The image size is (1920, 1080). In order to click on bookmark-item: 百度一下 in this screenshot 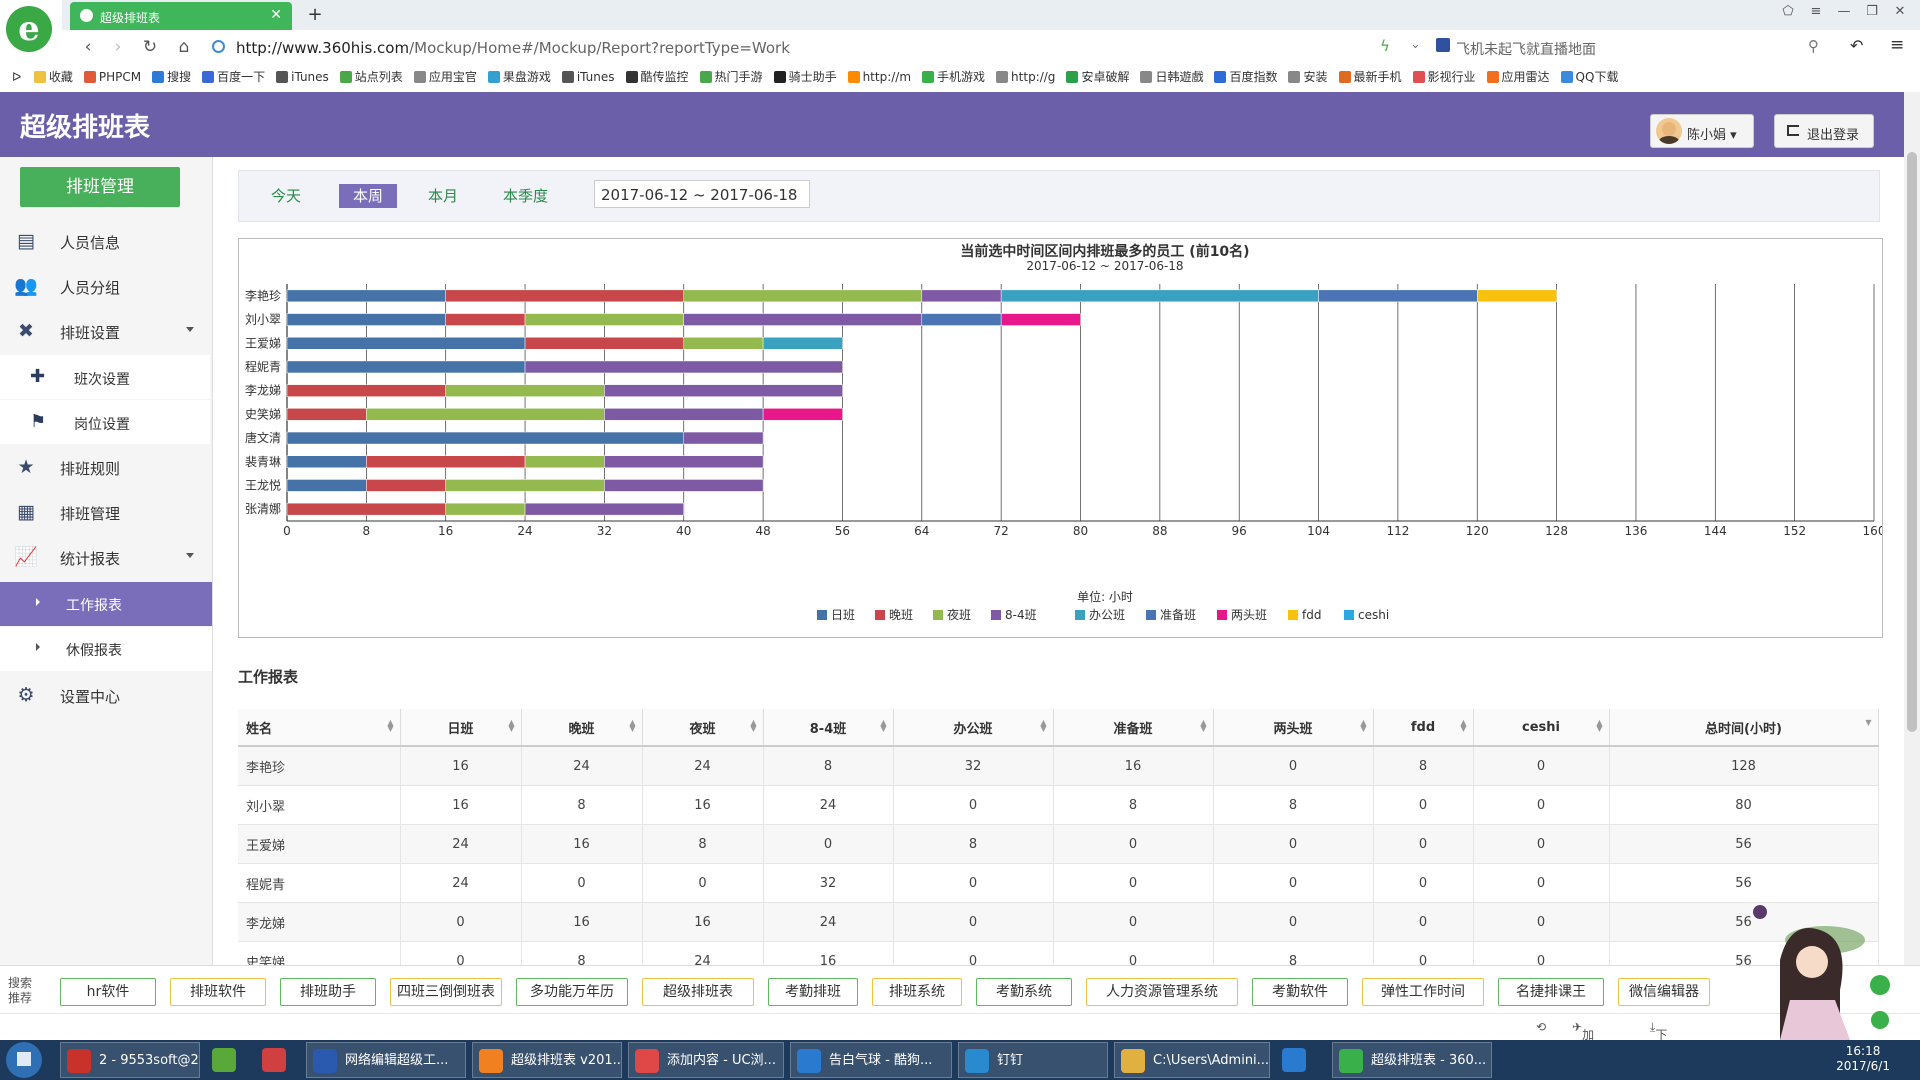, I will do `click(233, 77)`.